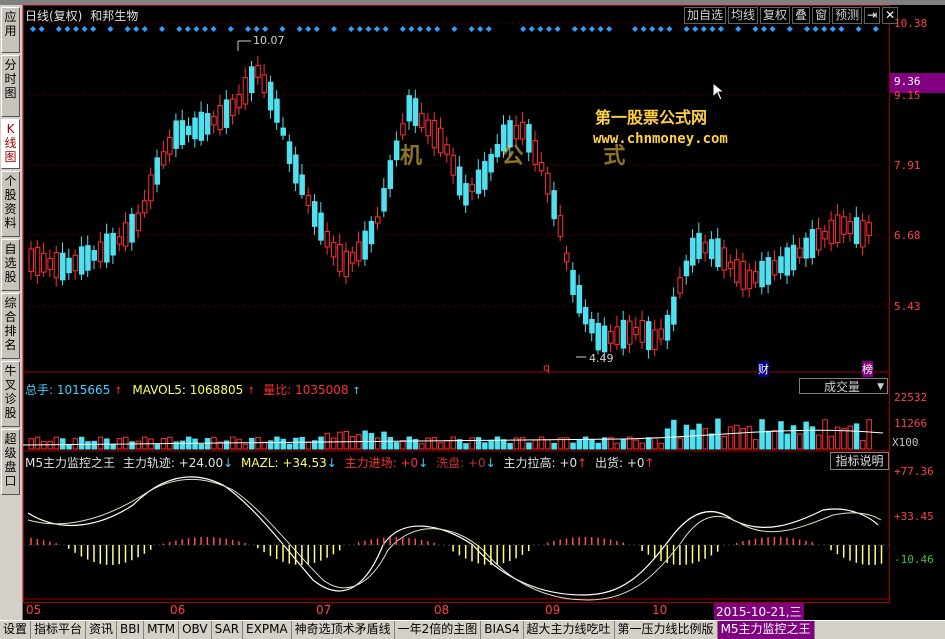 The height and width of the screenshot is (639, 945). I want to click on bottom-tab: MTM, so click(162, 630).